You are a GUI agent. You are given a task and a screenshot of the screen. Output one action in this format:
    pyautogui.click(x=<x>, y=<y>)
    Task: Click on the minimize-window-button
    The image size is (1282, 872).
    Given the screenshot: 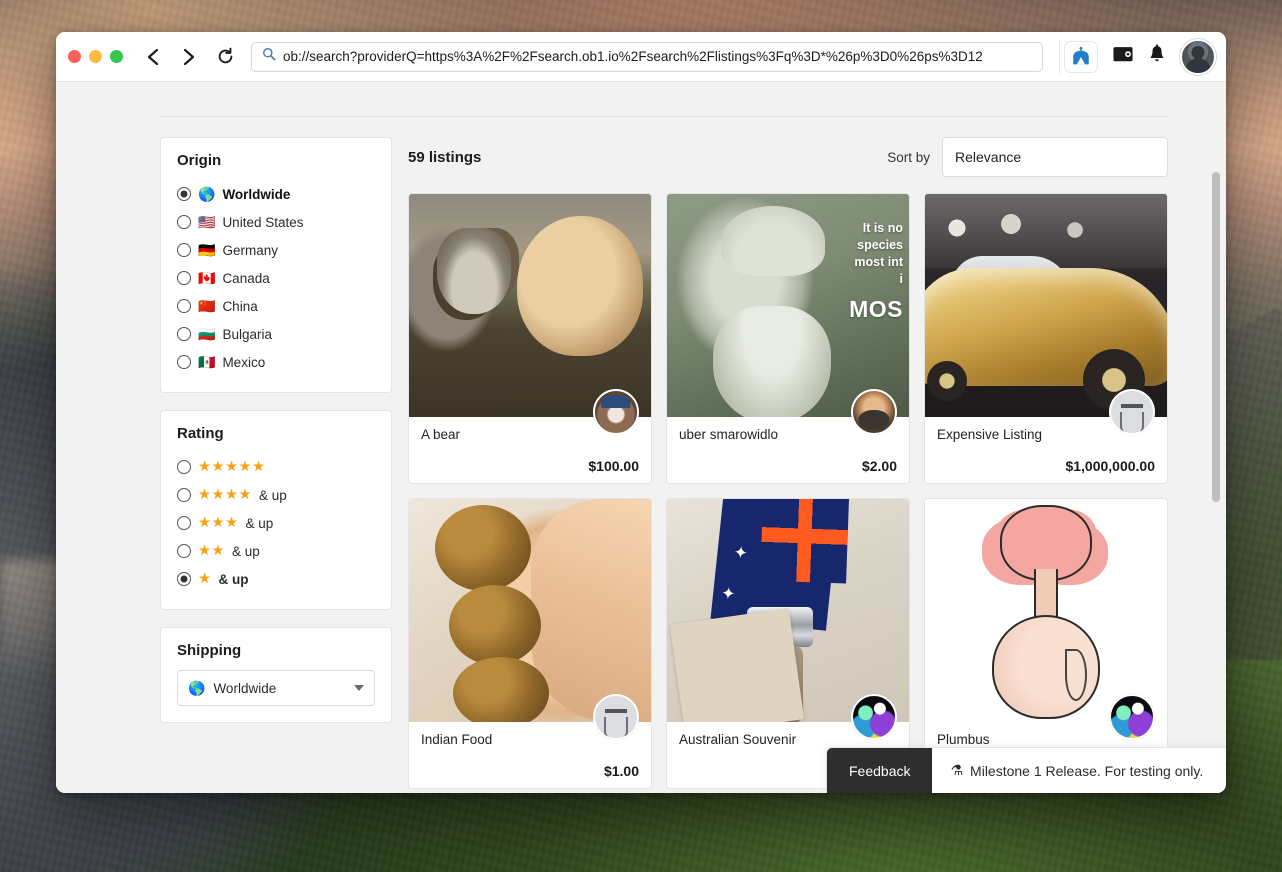 What is the action you would take?
    pyautogui.click(x=95, y=56)
    